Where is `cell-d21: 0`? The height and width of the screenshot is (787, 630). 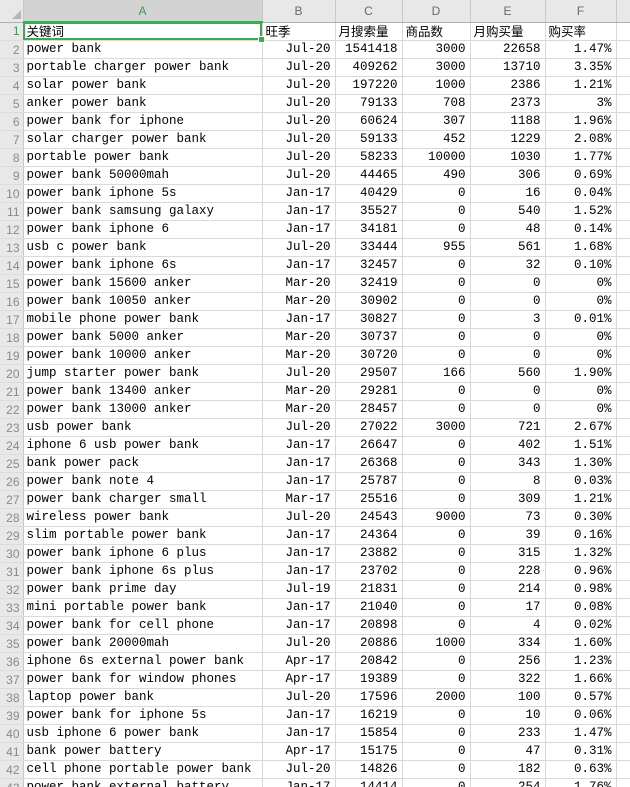 cell-d21: 0 is located at coordinates (436, 391).